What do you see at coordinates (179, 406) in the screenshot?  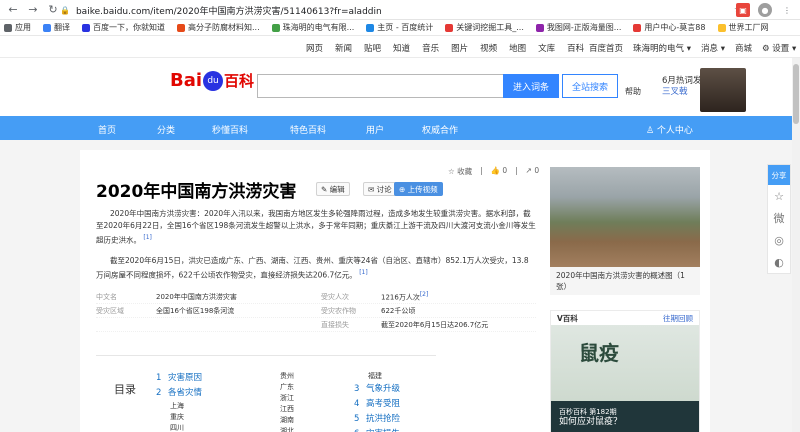 I see `toc-sub-link: 上海` at bounding box center [179, 406].